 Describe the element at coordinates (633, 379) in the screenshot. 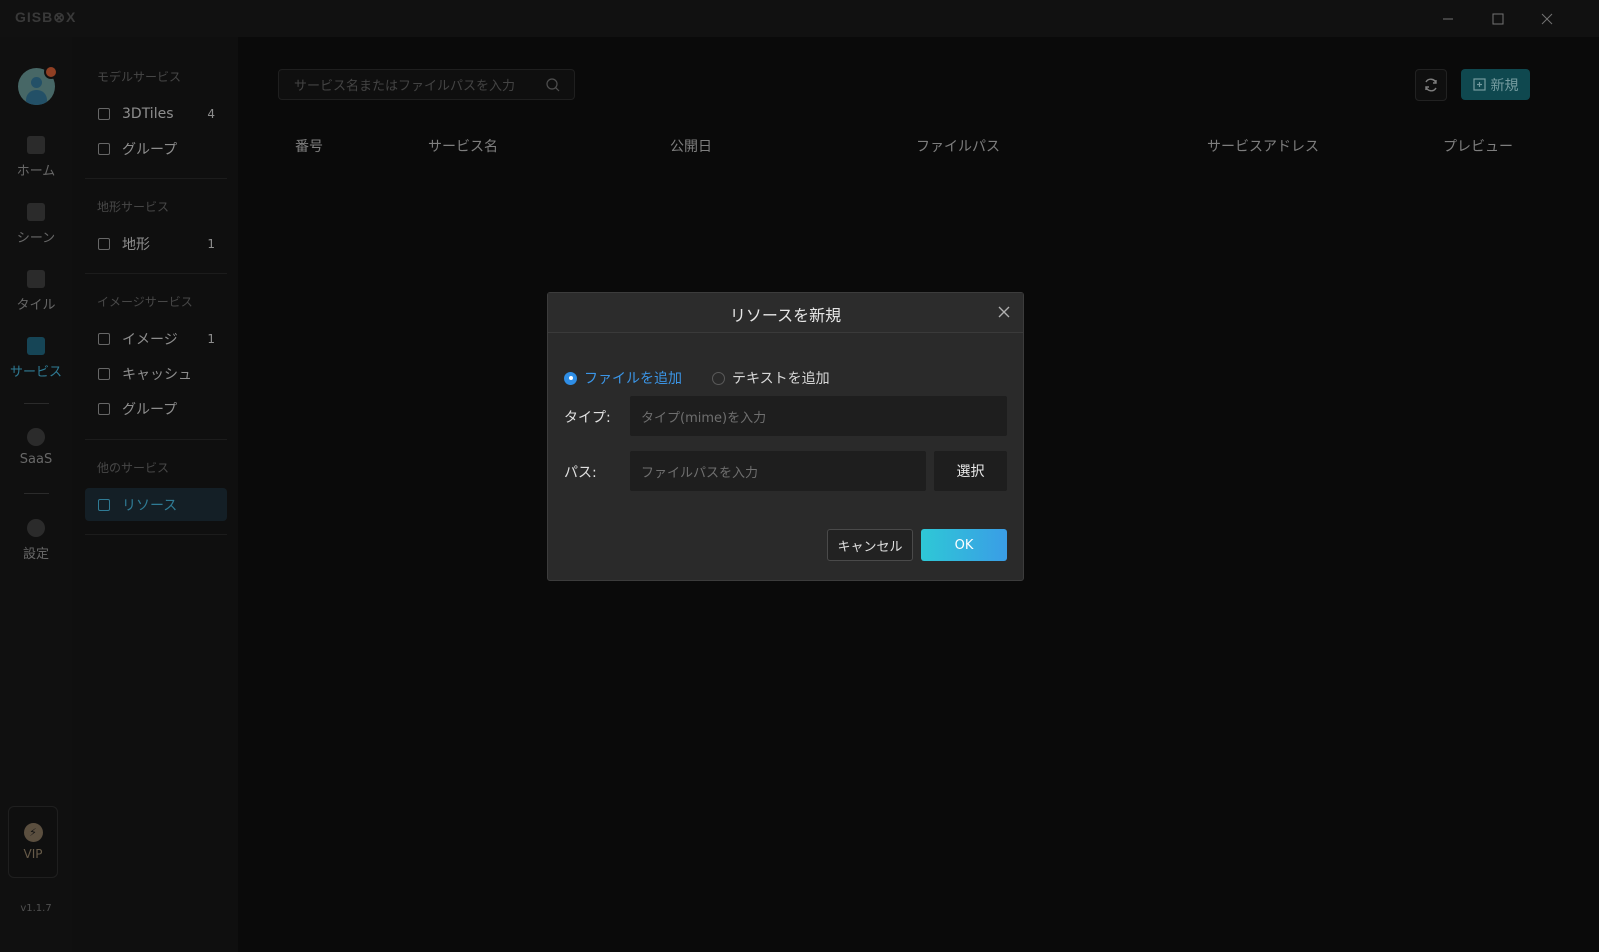

I see `radio-label: ファイルを追加` at that location.